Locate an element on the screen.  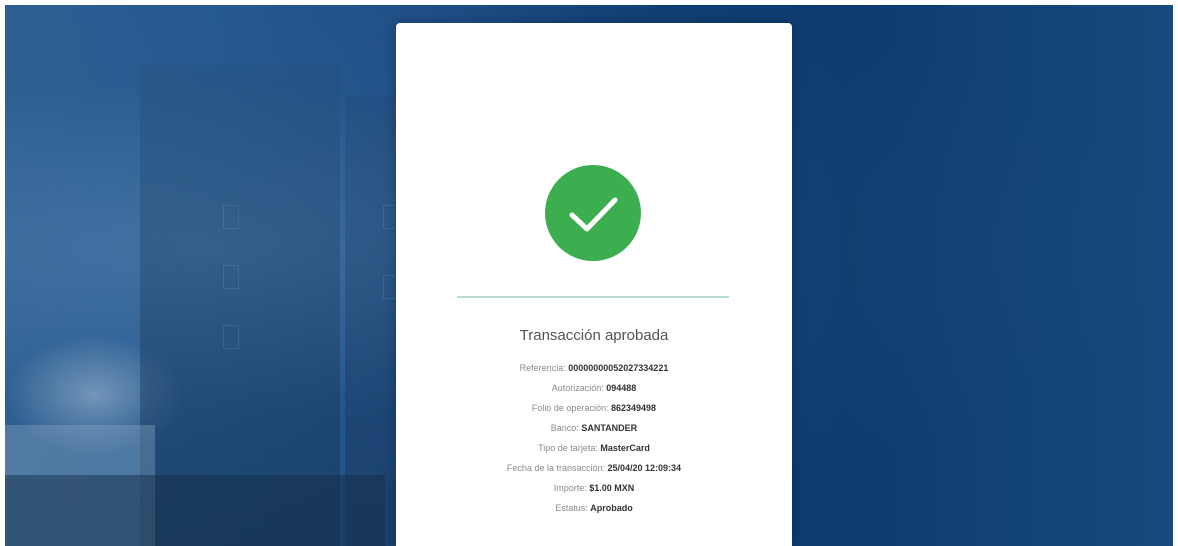
detail-value: 25/04/20 12:09:34 is located at coordinates (644, 468).